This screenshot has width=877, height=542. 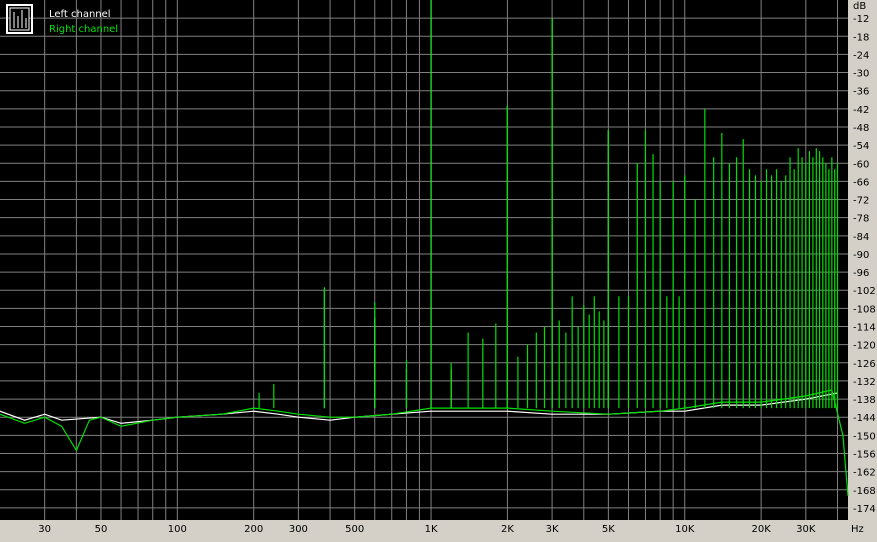 What do you see at coordinates (685, 529) in the screenshot?
I see `x-tick-label: 10K` at bounding box center [685, 529].